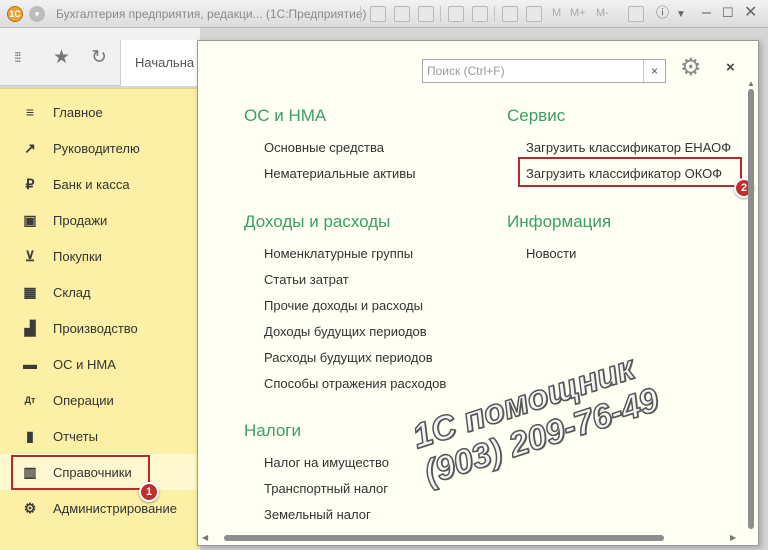 This screenshot has width=768, height=550. Describe the element at coordinates (91, 184) in the screenshot. I see `sidebar-item-label: Банк и касса` at that location.